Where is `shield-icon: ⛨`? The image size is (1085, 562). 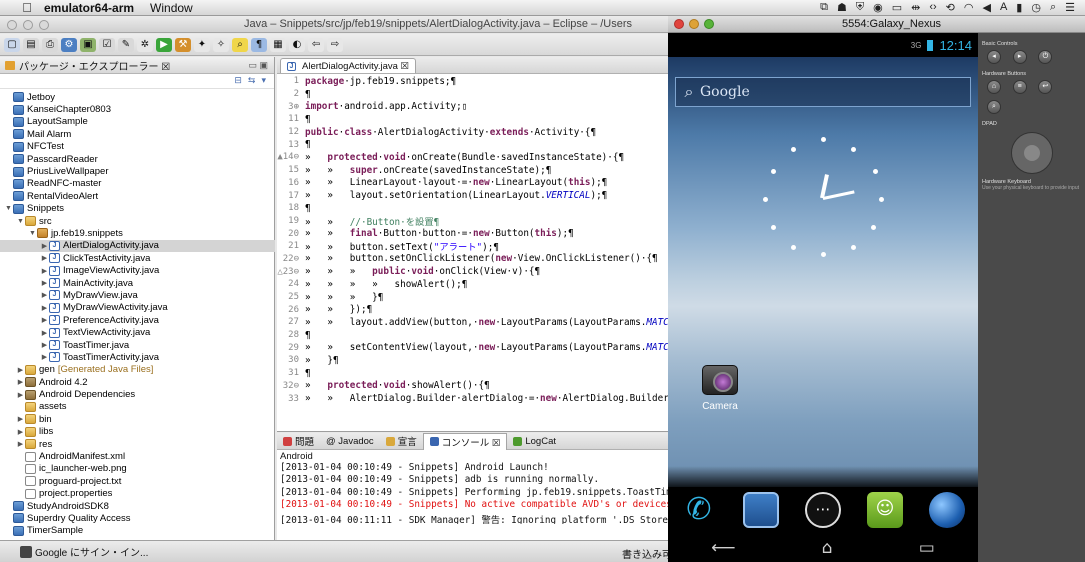
shield-icon: ⛨ is located at coordinates (860, 7).